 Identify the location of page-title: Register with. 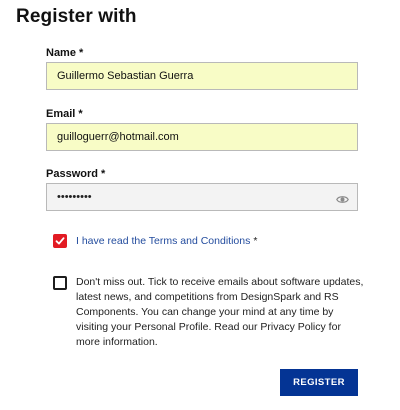
(76, 16).